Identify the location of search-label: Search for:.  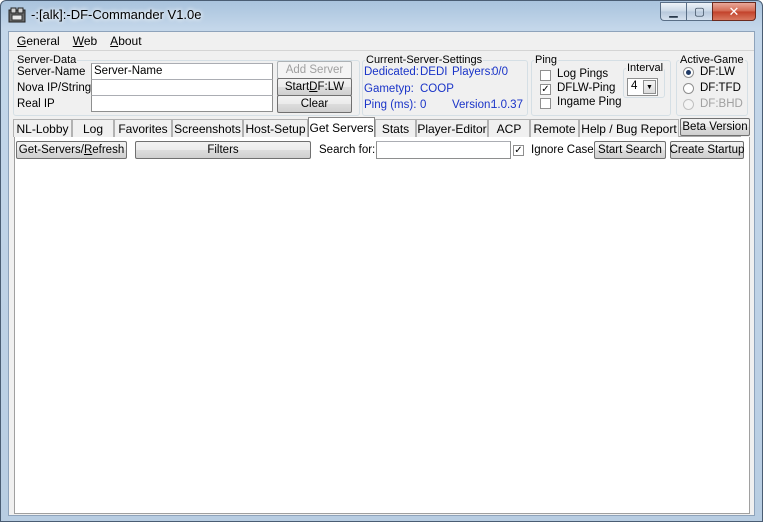
(347, 150).